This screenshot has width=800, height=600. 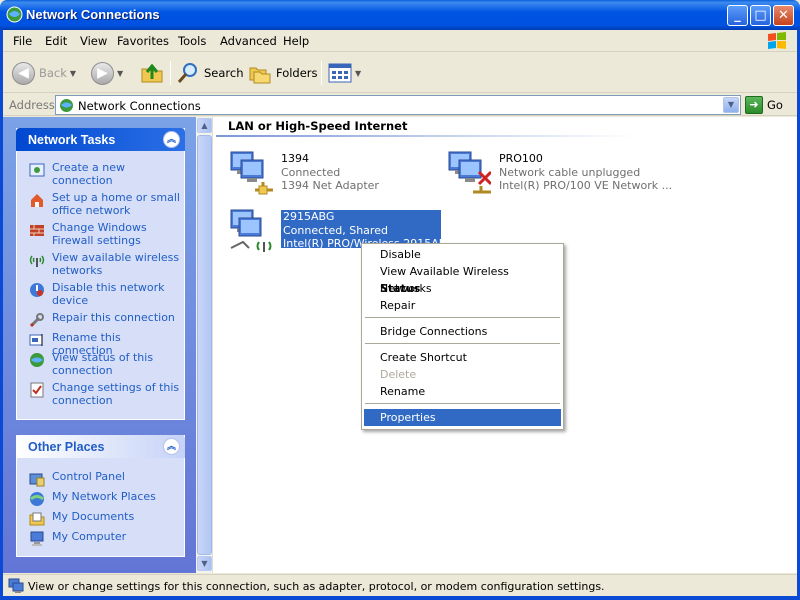 What do you see at coordinates (192, 41) in the screenshot?
I see `menu-tools: Tools` at bounding box center [192, 41].